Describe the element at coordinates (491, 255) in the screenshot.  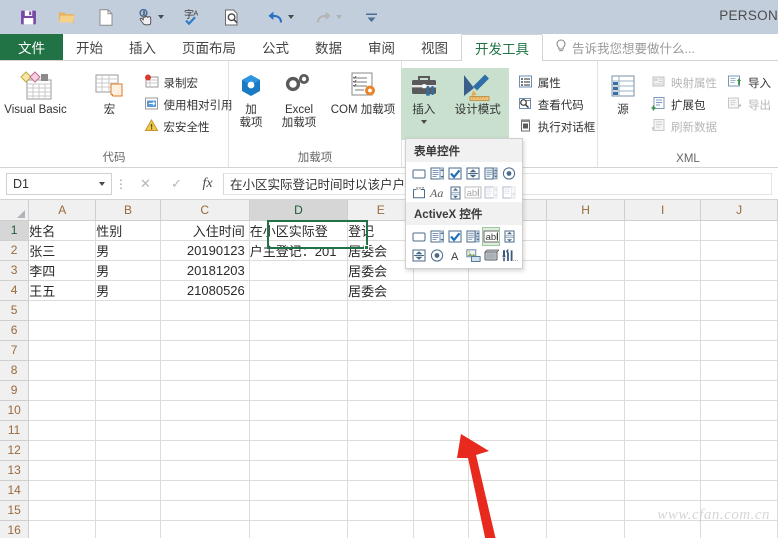
I see `toggle-button-control` at that location.